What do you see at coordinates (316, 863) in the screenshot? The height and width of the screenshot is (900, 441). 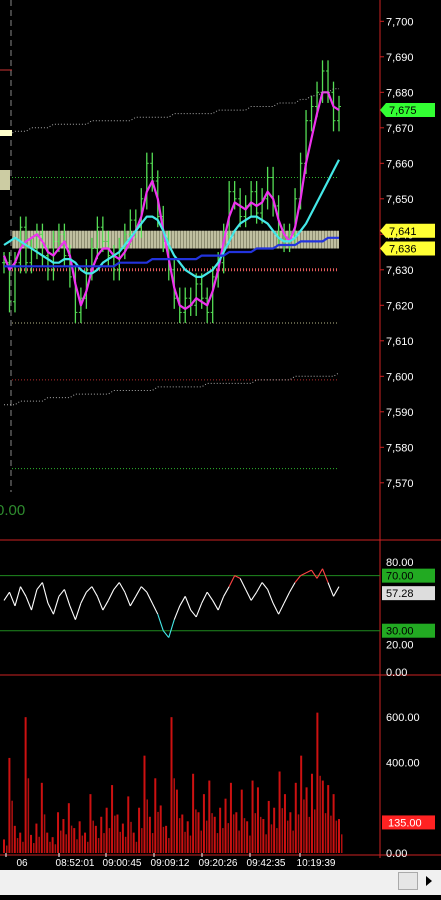 I see `time-axis-label: 10:19:39` at bounding box center [316, 863].